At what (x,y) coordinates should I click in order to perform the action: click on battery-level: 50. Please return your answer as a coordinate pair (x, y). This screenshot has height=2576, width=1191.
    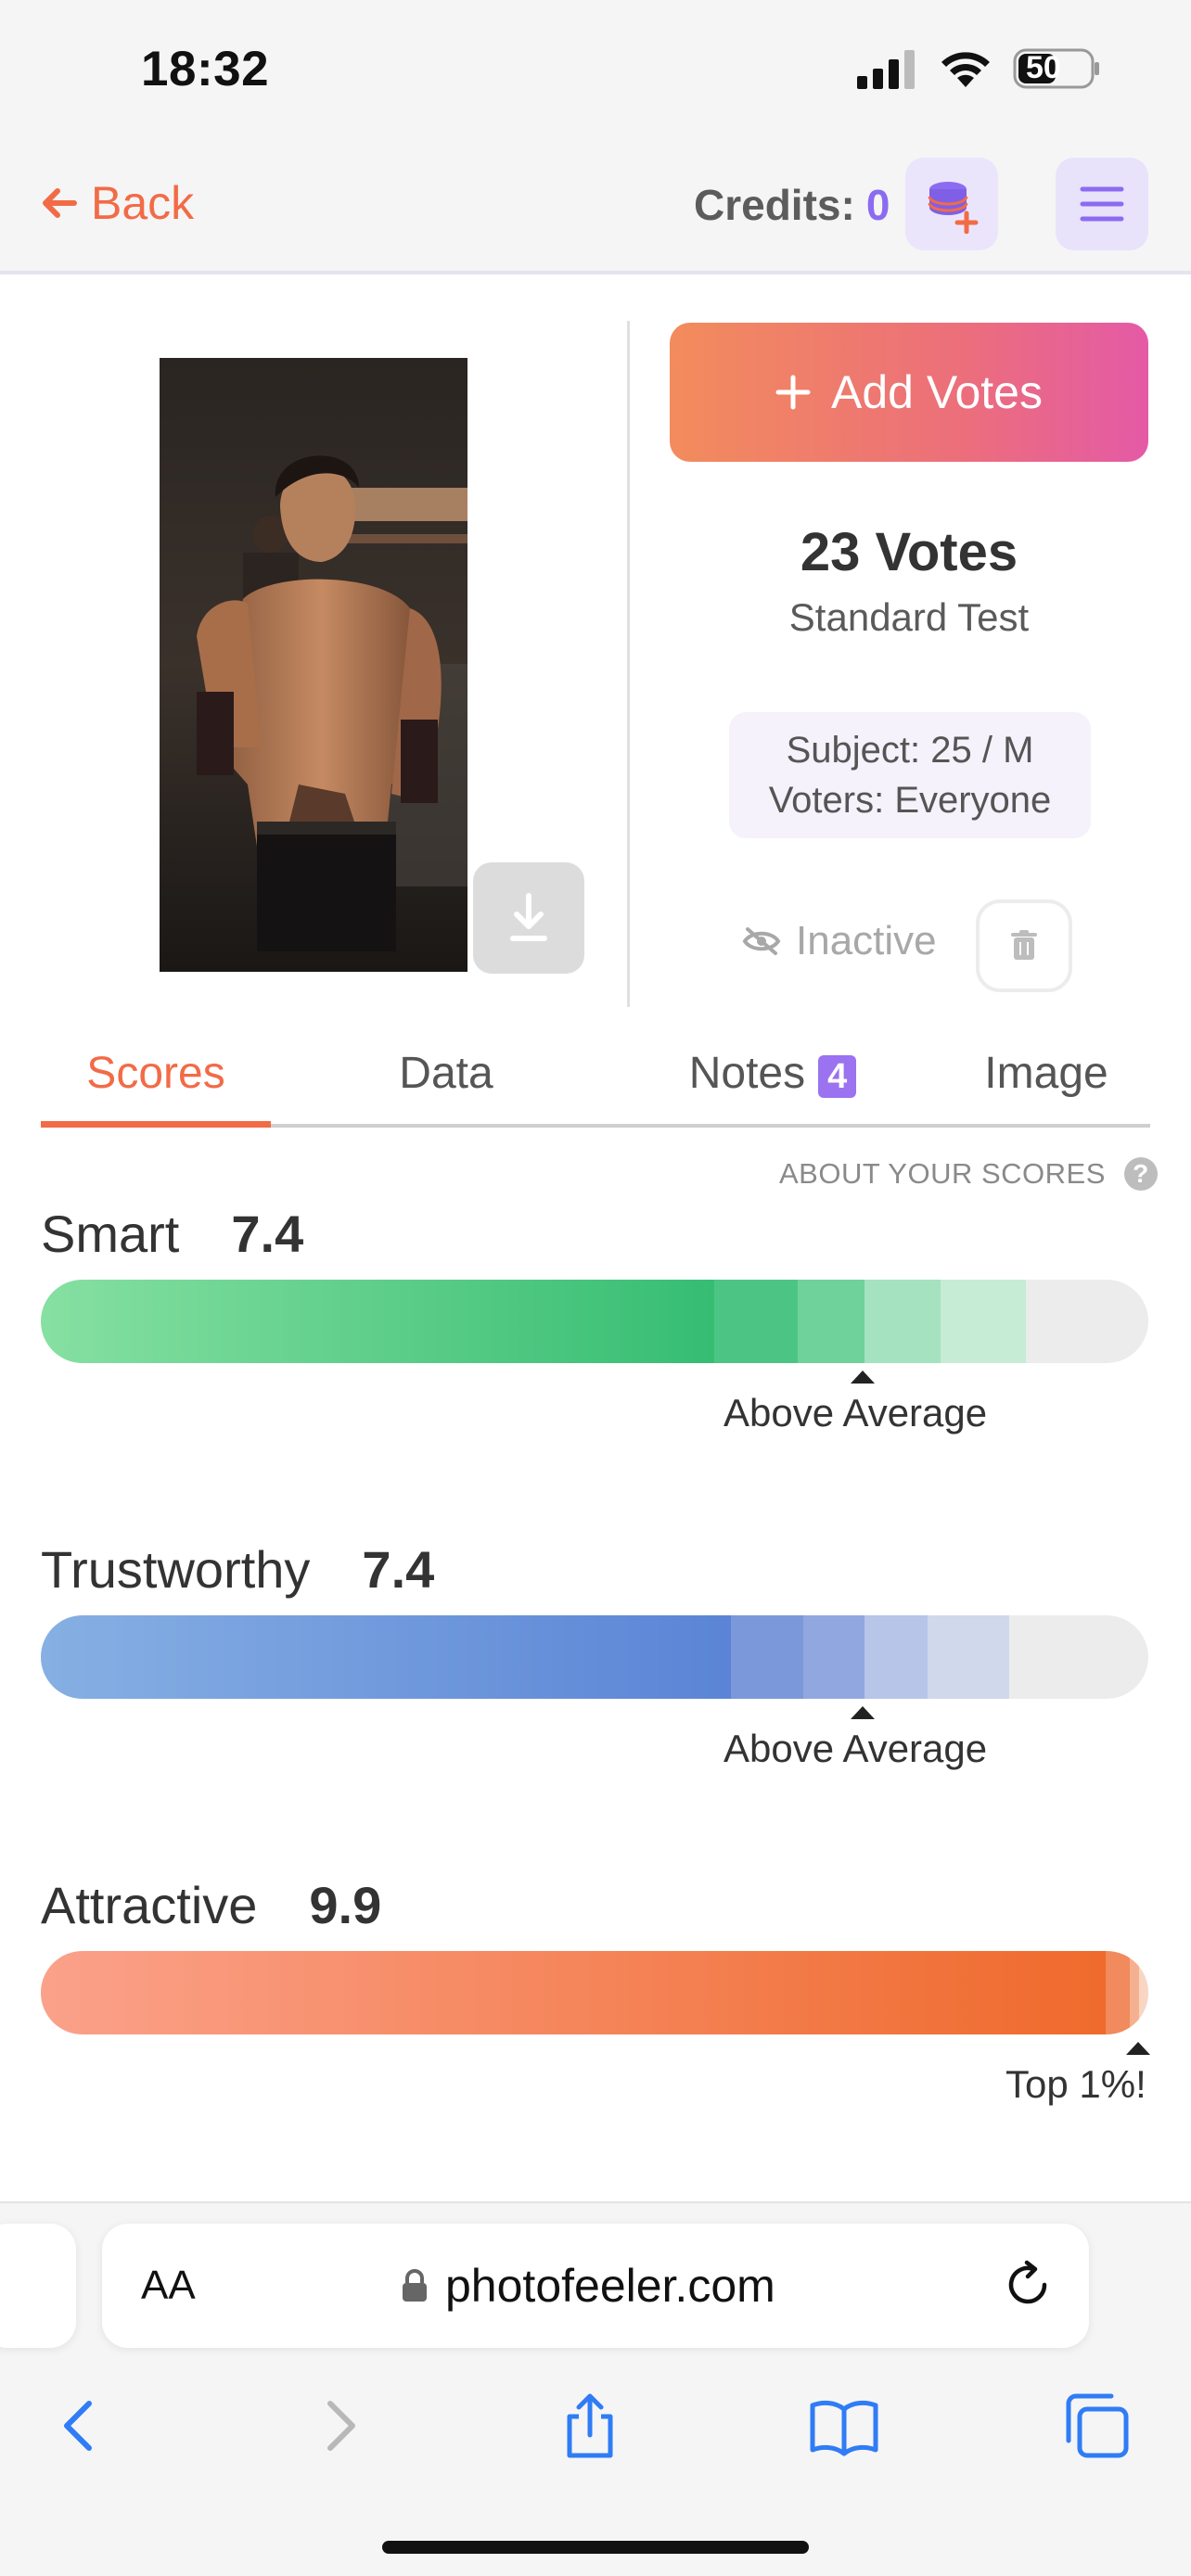
    Looking at the image, I should click on (1043, 67).